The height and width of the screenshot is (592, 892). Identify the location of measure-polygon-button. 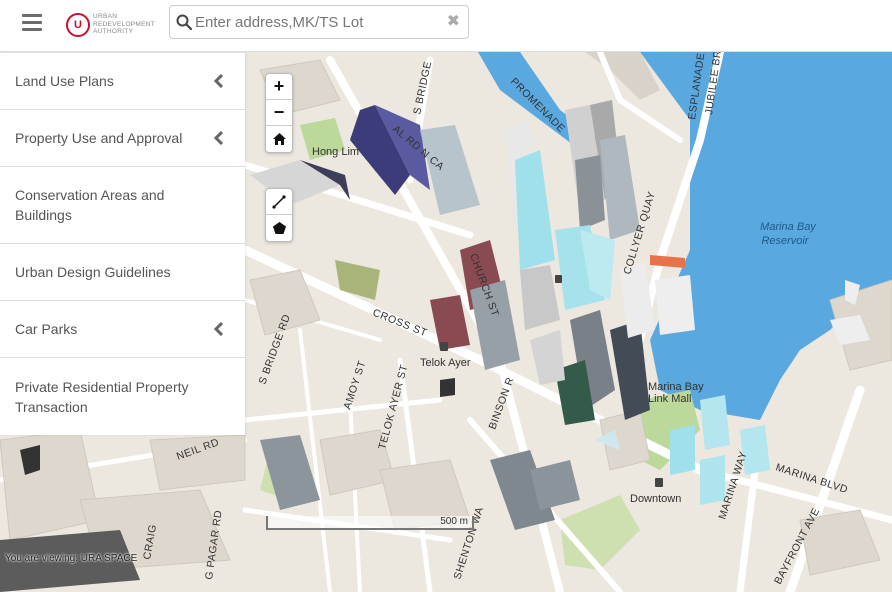
(279, 228).